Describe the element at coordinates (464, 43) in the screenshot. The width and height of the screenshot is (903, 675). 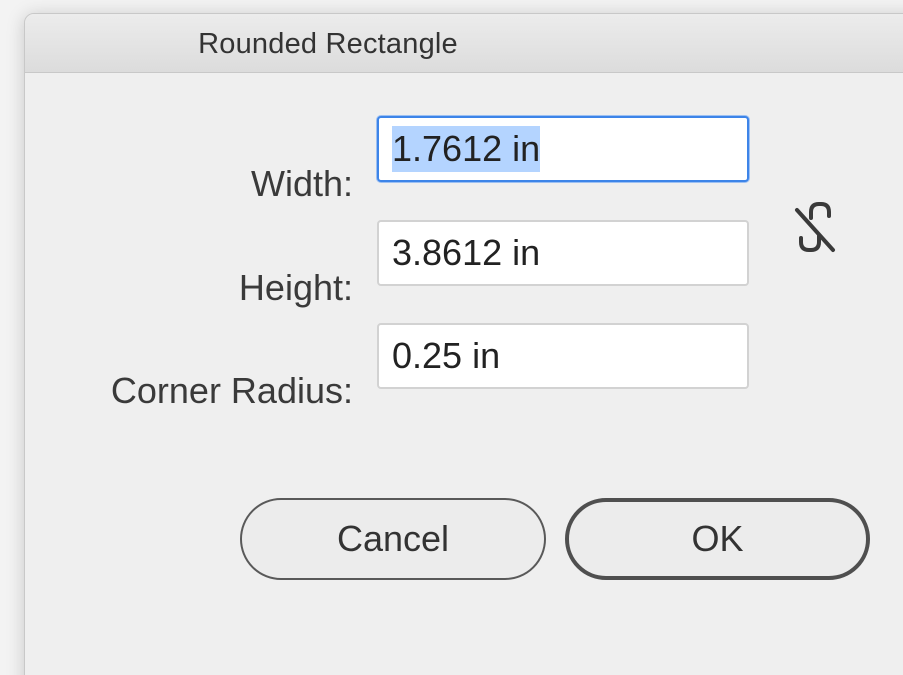
I see `dialog-titlebar: Rounded Rectangle` at that location.